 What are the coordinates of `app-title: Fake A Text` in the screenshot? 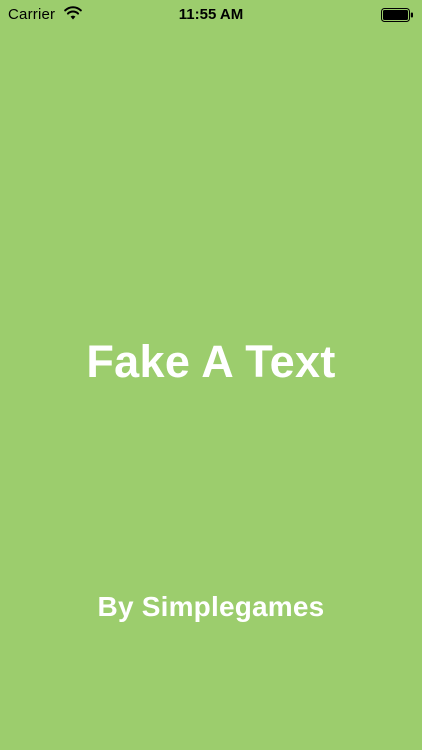 It's located at (211, 361).